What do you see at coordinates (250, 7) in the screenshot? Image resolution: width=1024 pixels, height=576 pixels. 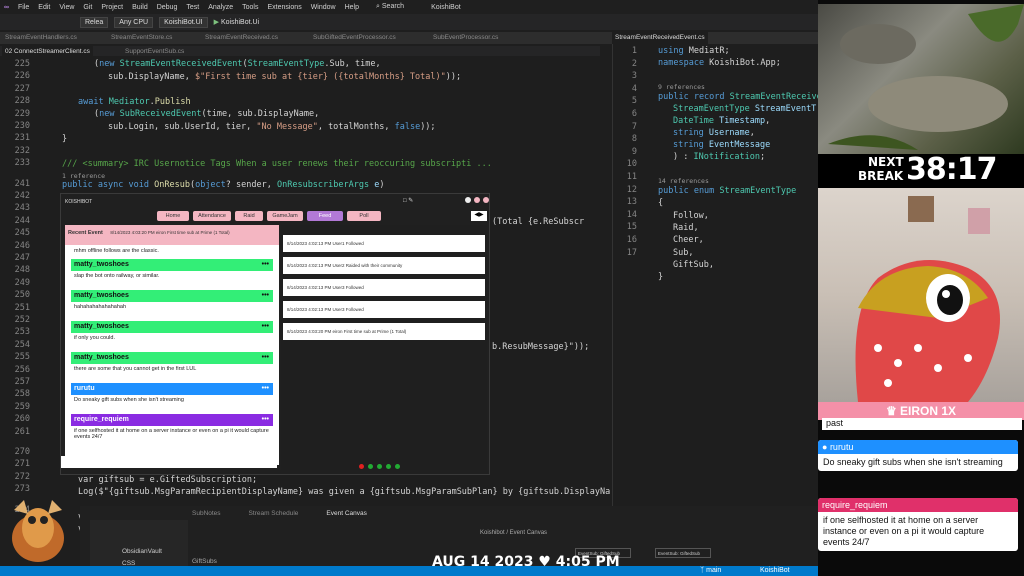 I see `menu-tools: Tools` at bounding box center [250, 7].